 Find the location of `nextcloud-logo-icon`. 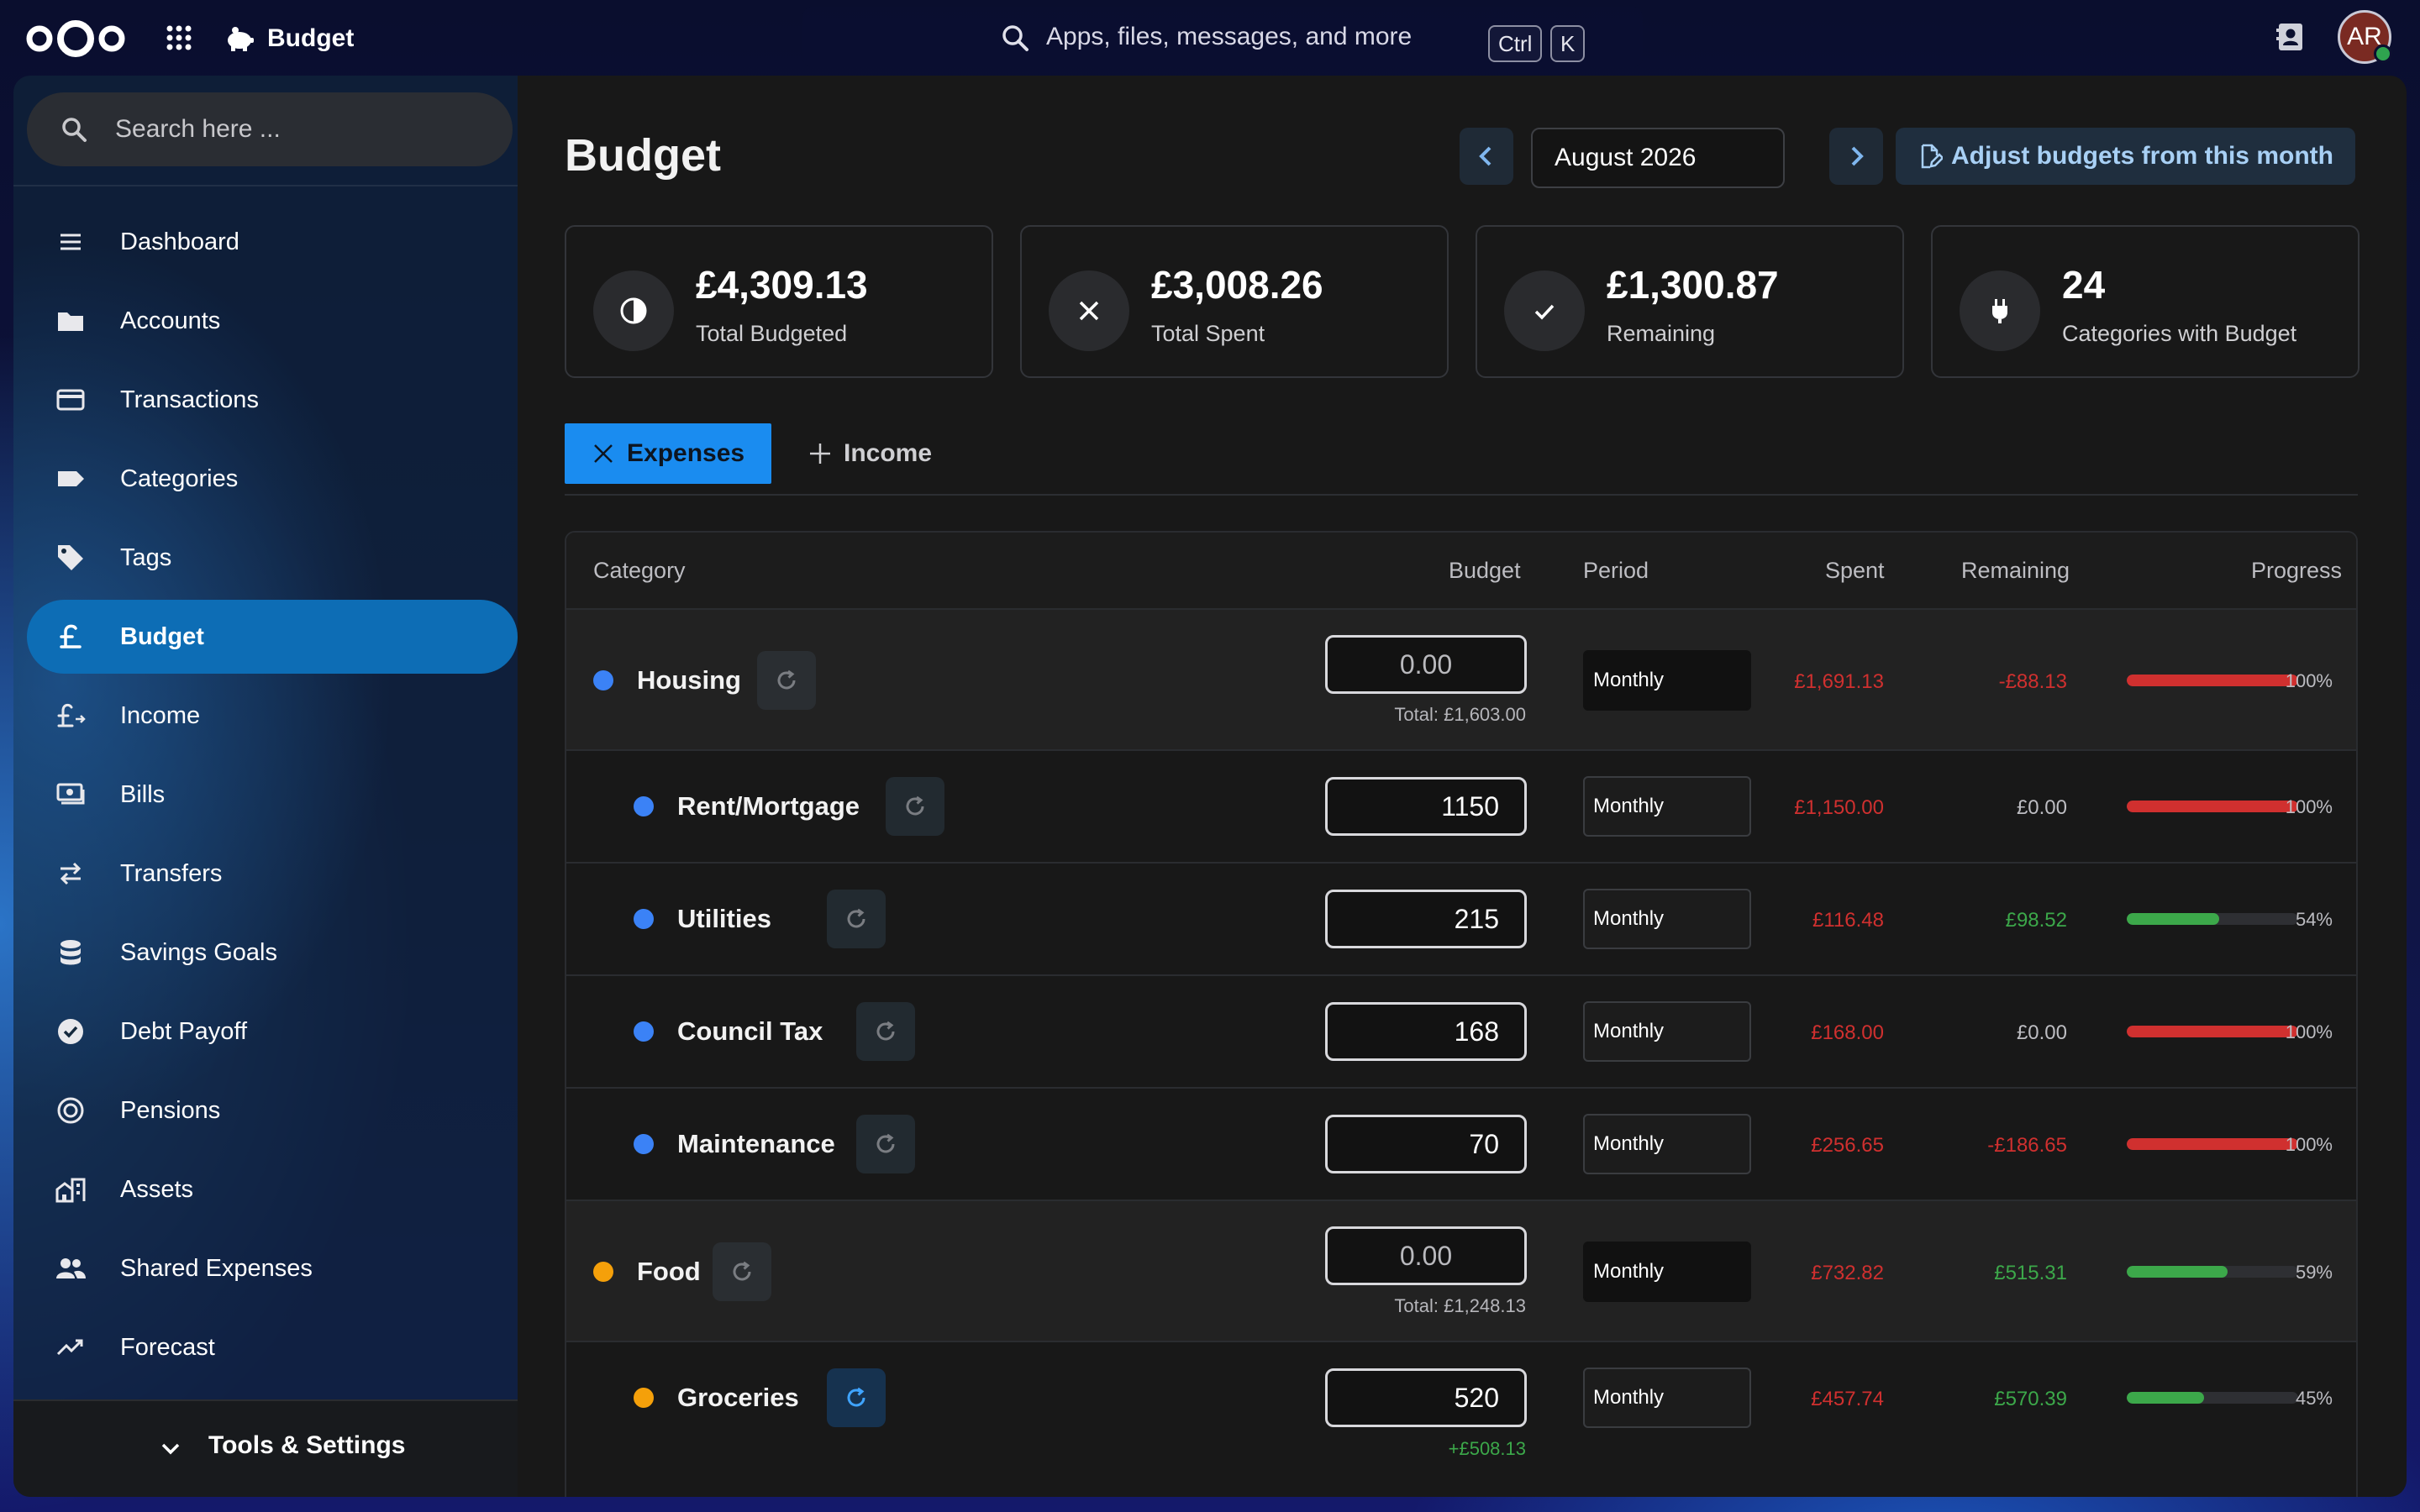

nextcloud-logo-icon is located at coordinates (76, 38).